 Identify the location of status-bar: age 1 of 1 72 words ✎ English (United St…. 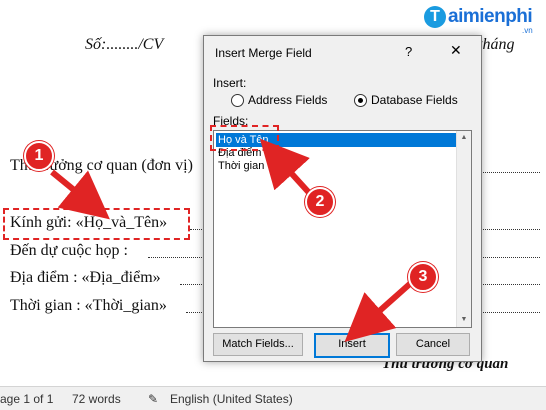
(273, 398).